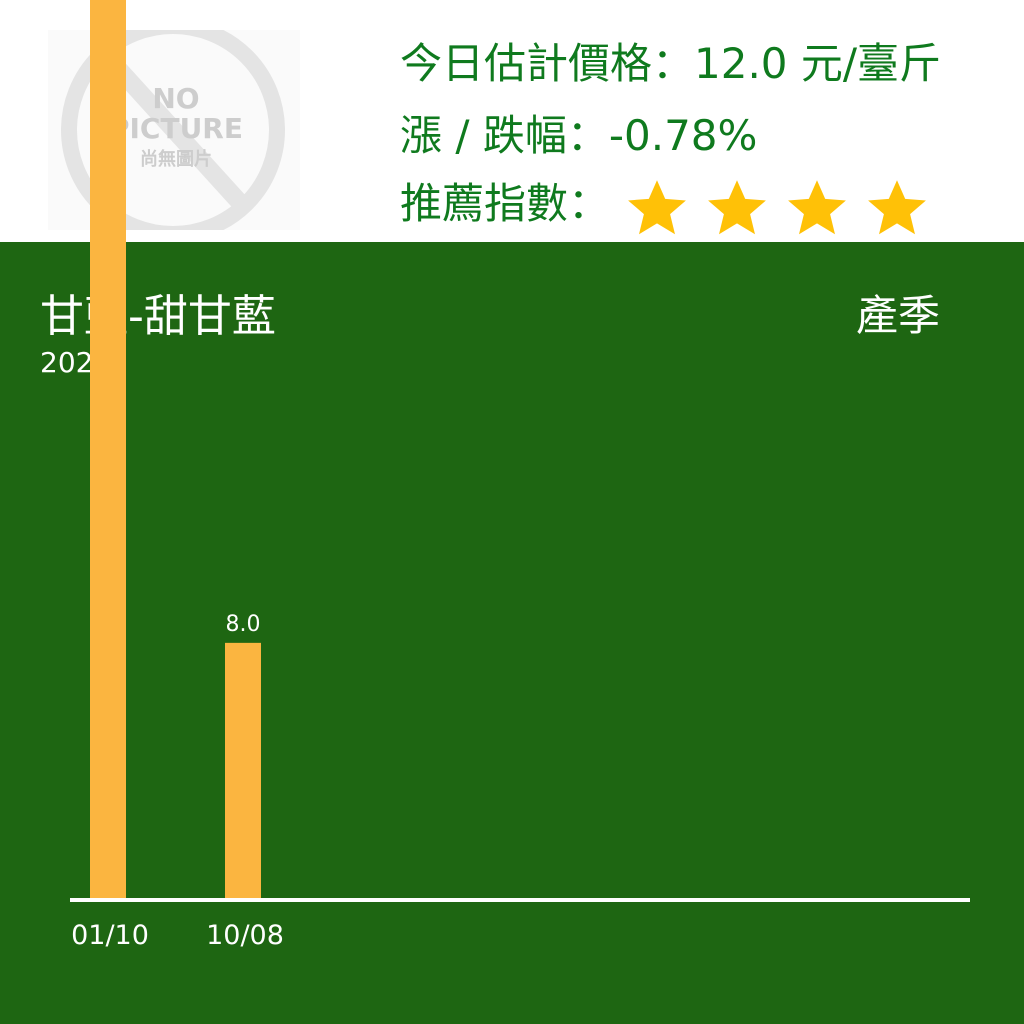 This screenshot has width=1024, height=1024. Describe the element at coordinates (245, 935) in the screenshot. I see `x-tick-10-08: 10/08` at that location.